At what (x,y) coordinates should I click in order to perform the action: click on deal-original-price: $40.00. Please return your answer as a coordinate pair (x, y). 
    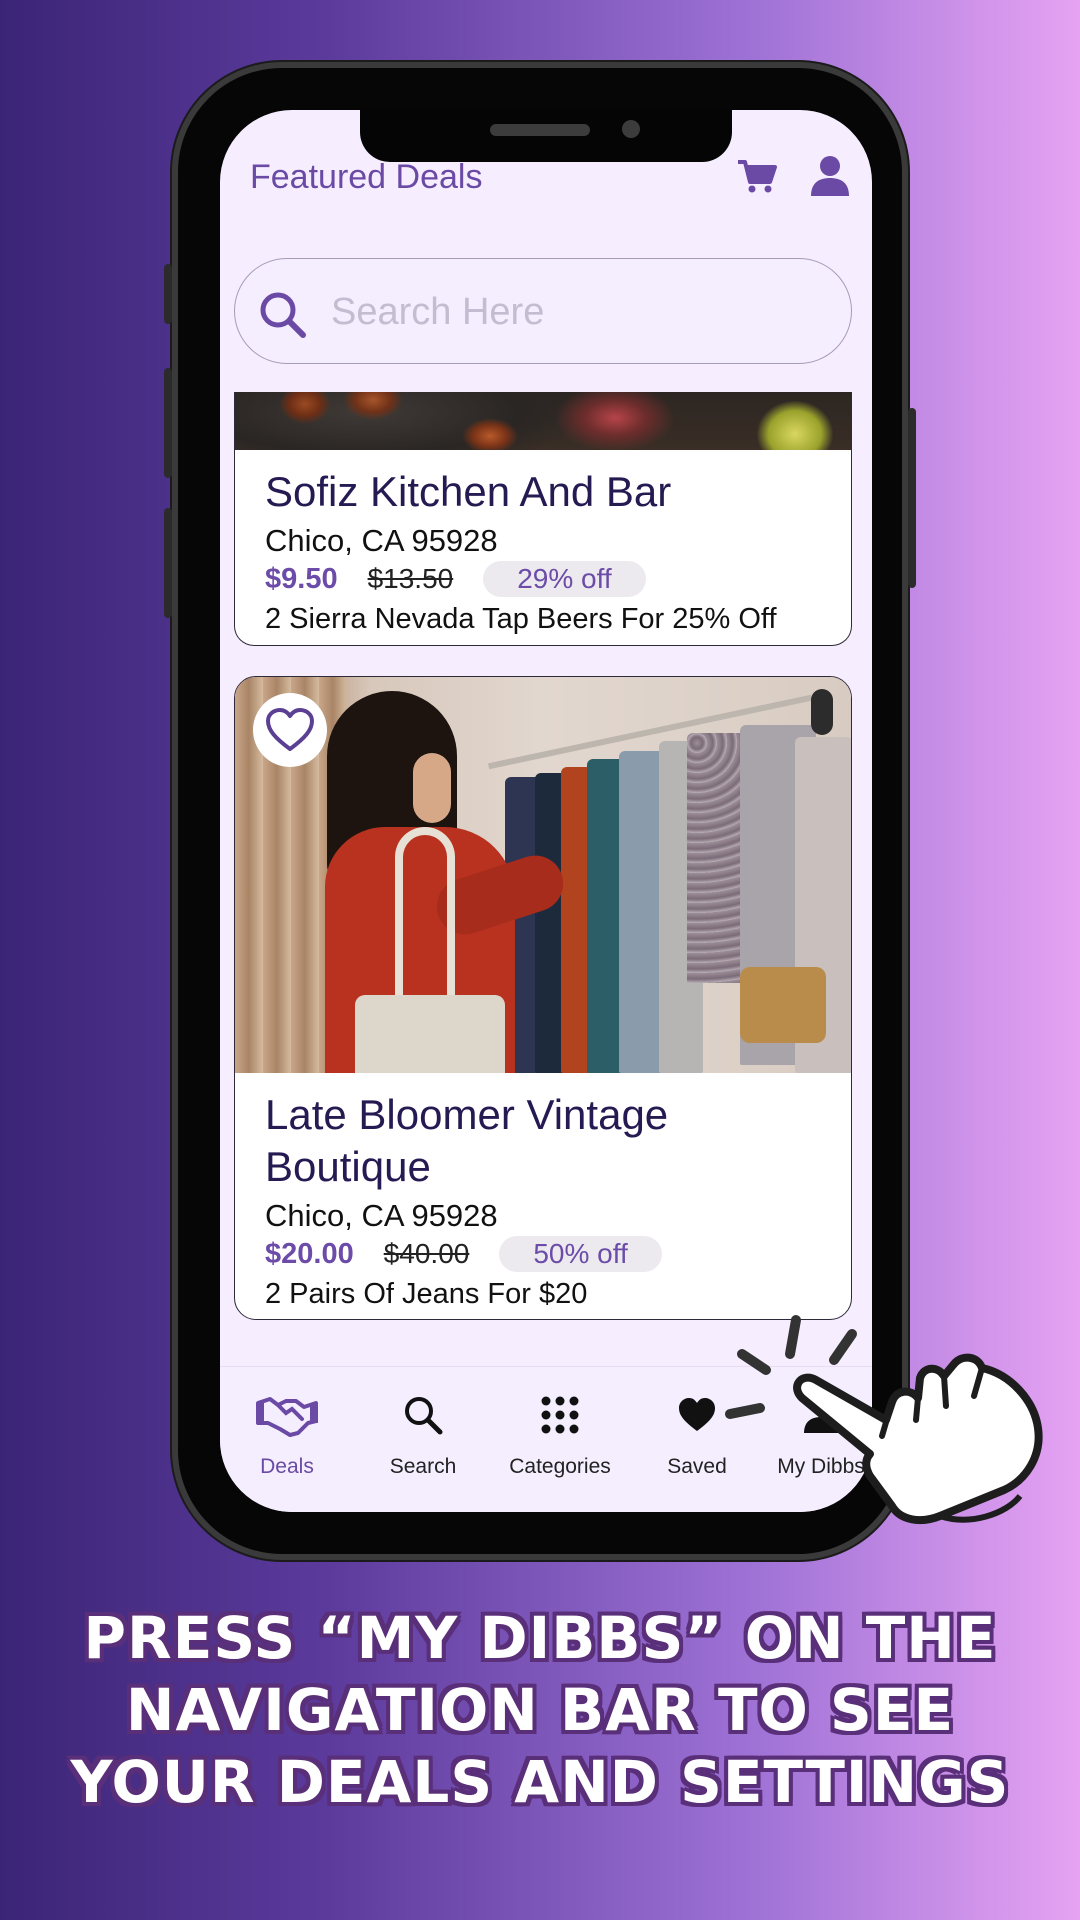
    Looking at the image, I should click on (426, 1253).